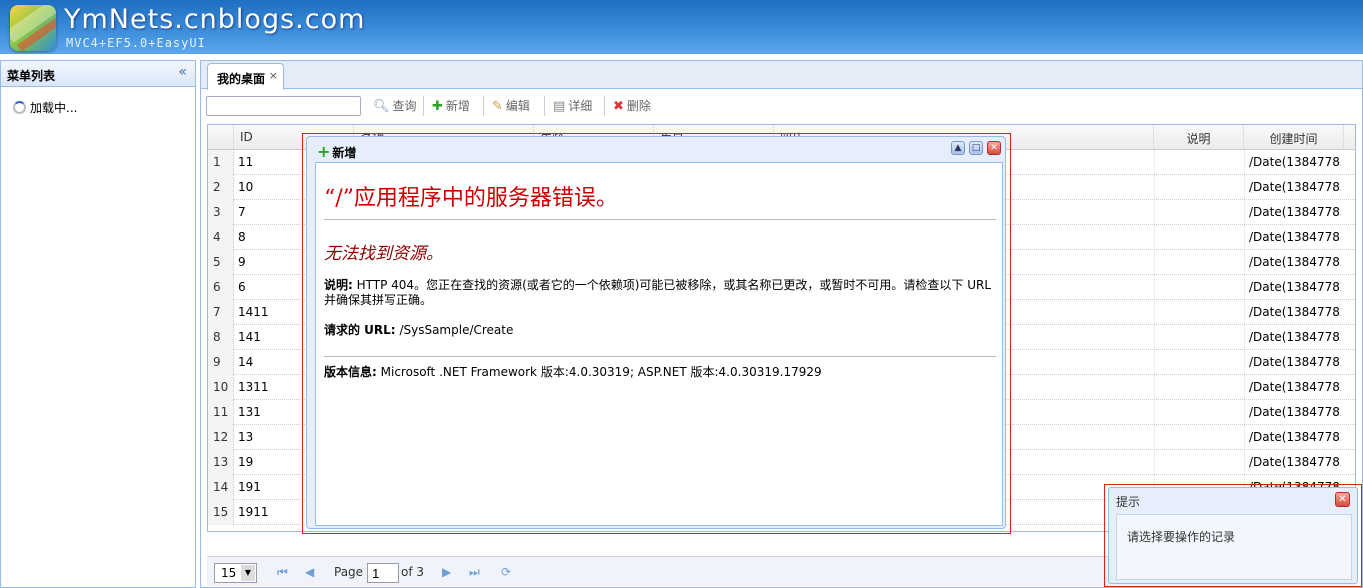  Describe the element at coordinates (1199, 137) in the screenshot. I see `column-header-note: 说明` at that location.